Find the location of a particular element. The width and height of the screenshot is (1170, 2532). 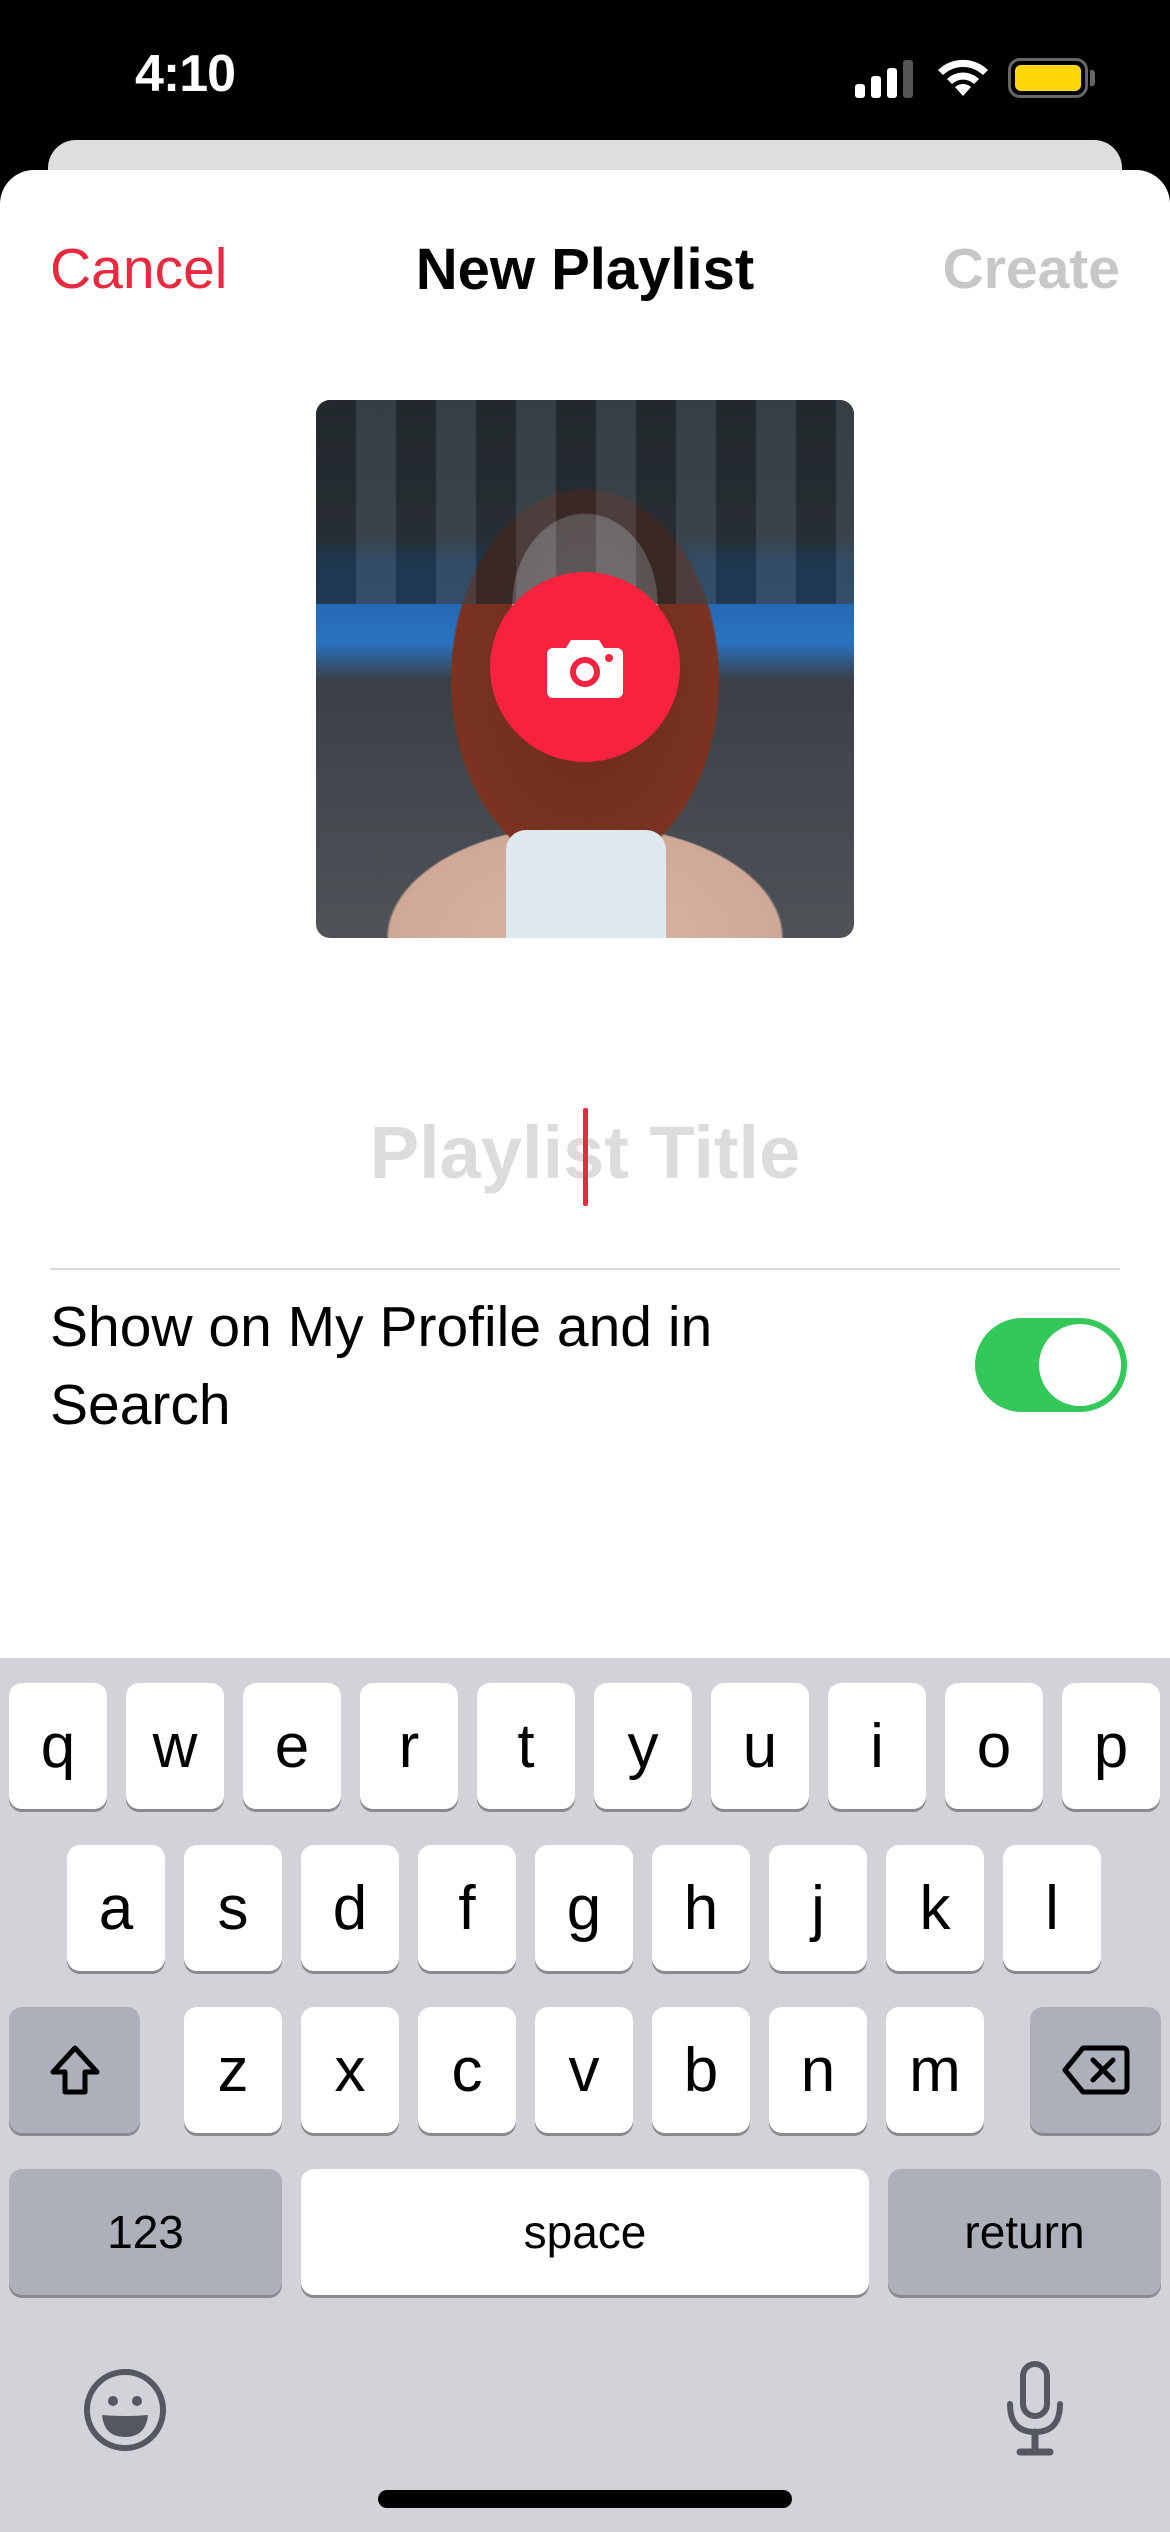

delete-icon is located at coordinates (1095, 2070).